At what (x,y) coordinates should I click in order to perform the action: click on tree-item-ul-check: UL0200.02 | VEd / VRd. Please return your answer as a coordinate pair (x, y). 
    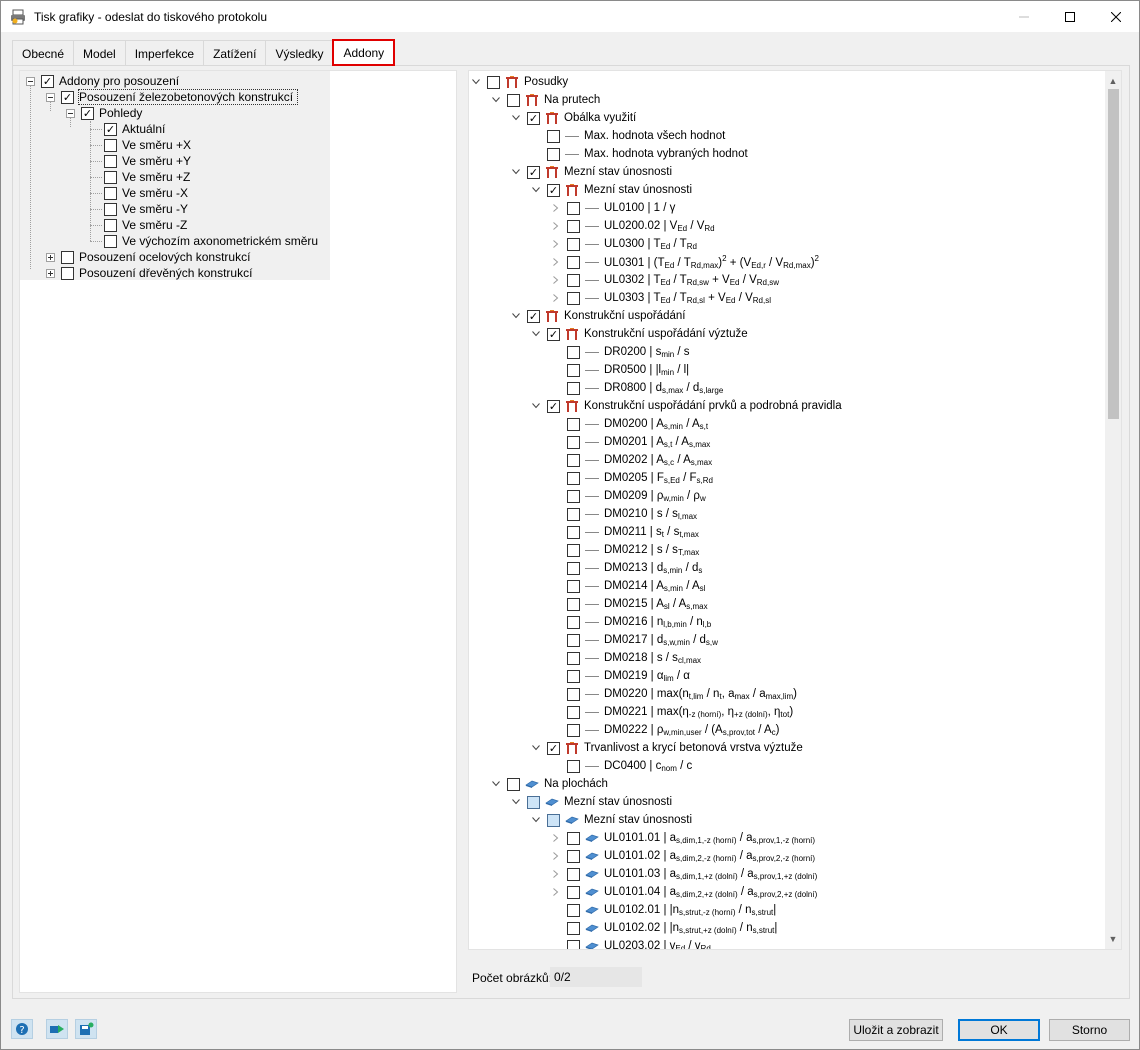
    Looking at the image, I should click on (633, 226).